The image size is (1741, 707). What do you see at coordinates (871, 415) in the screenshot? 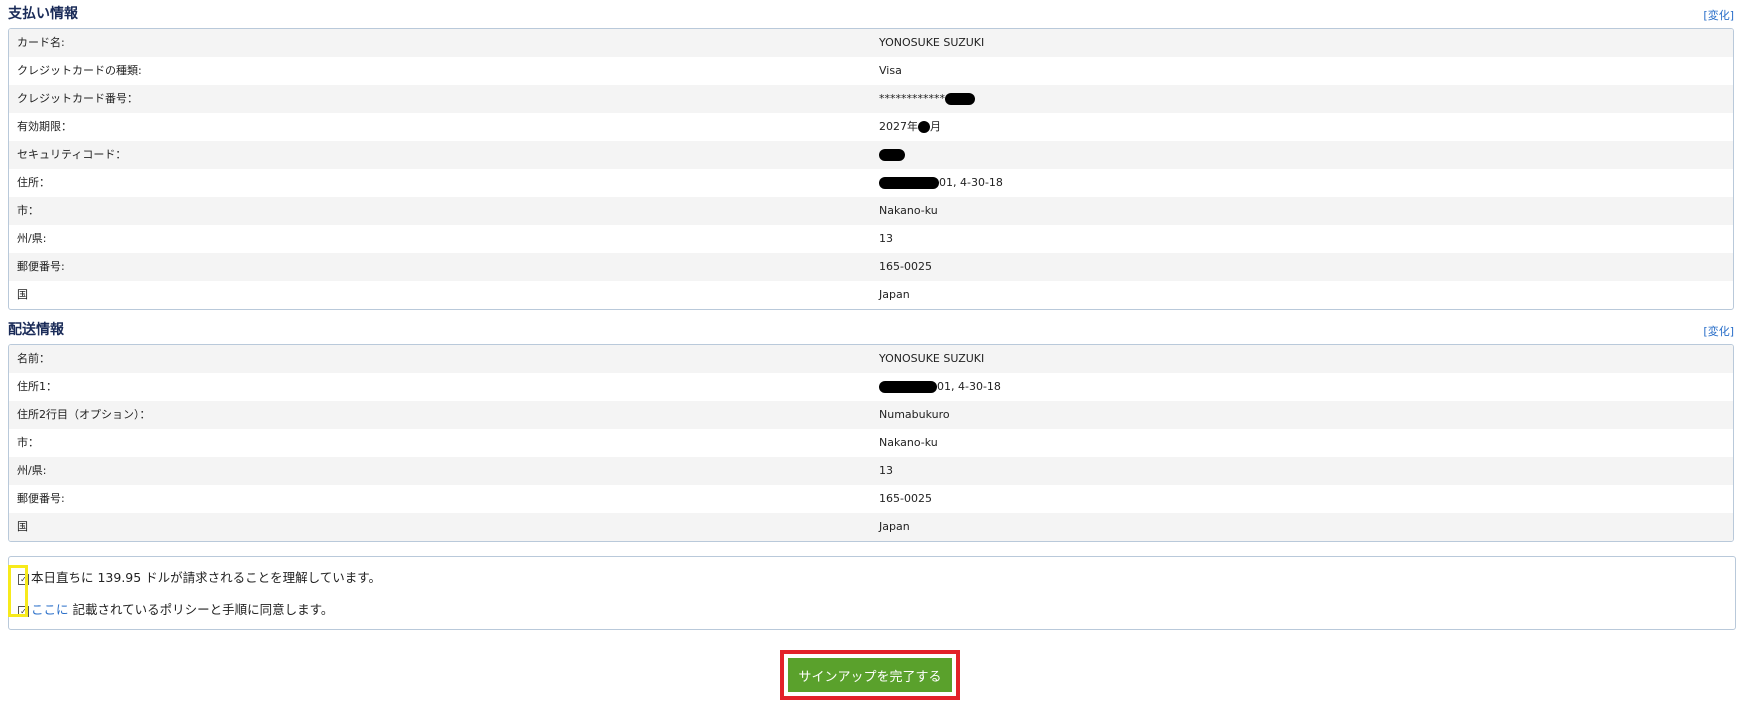
I see `table-row: 住所2行目（オプション）： Numabukuro` at bounding box center [871, 415].